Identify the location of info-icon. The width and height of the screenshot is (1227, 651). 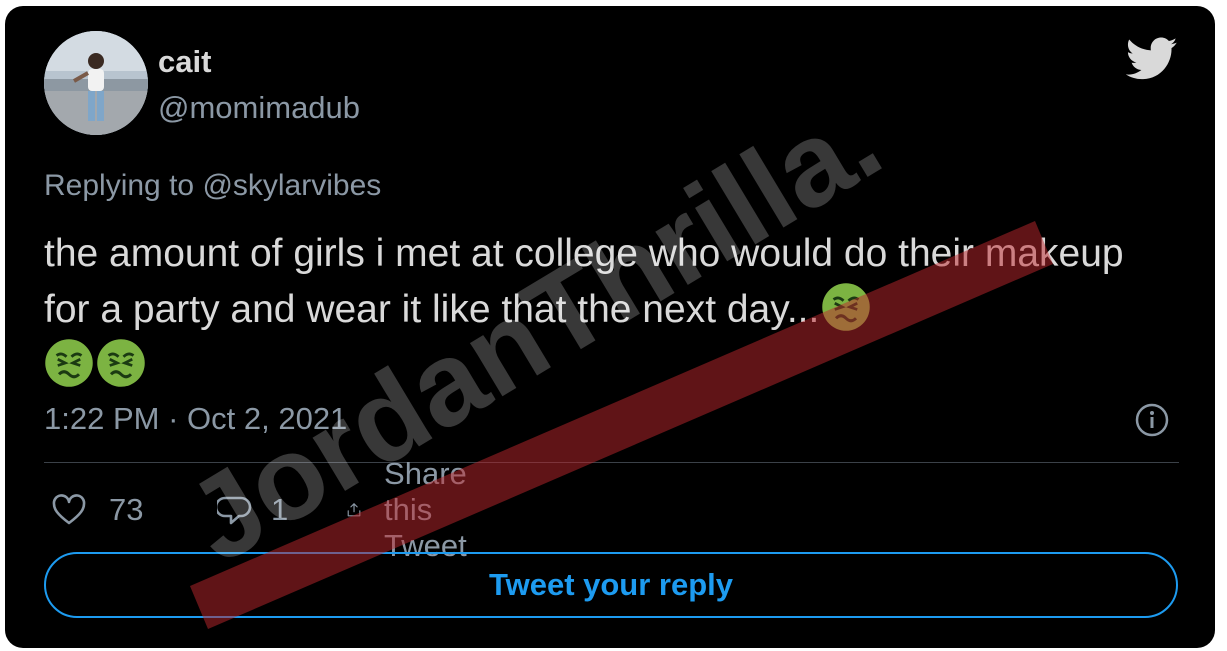
(1152, 420).